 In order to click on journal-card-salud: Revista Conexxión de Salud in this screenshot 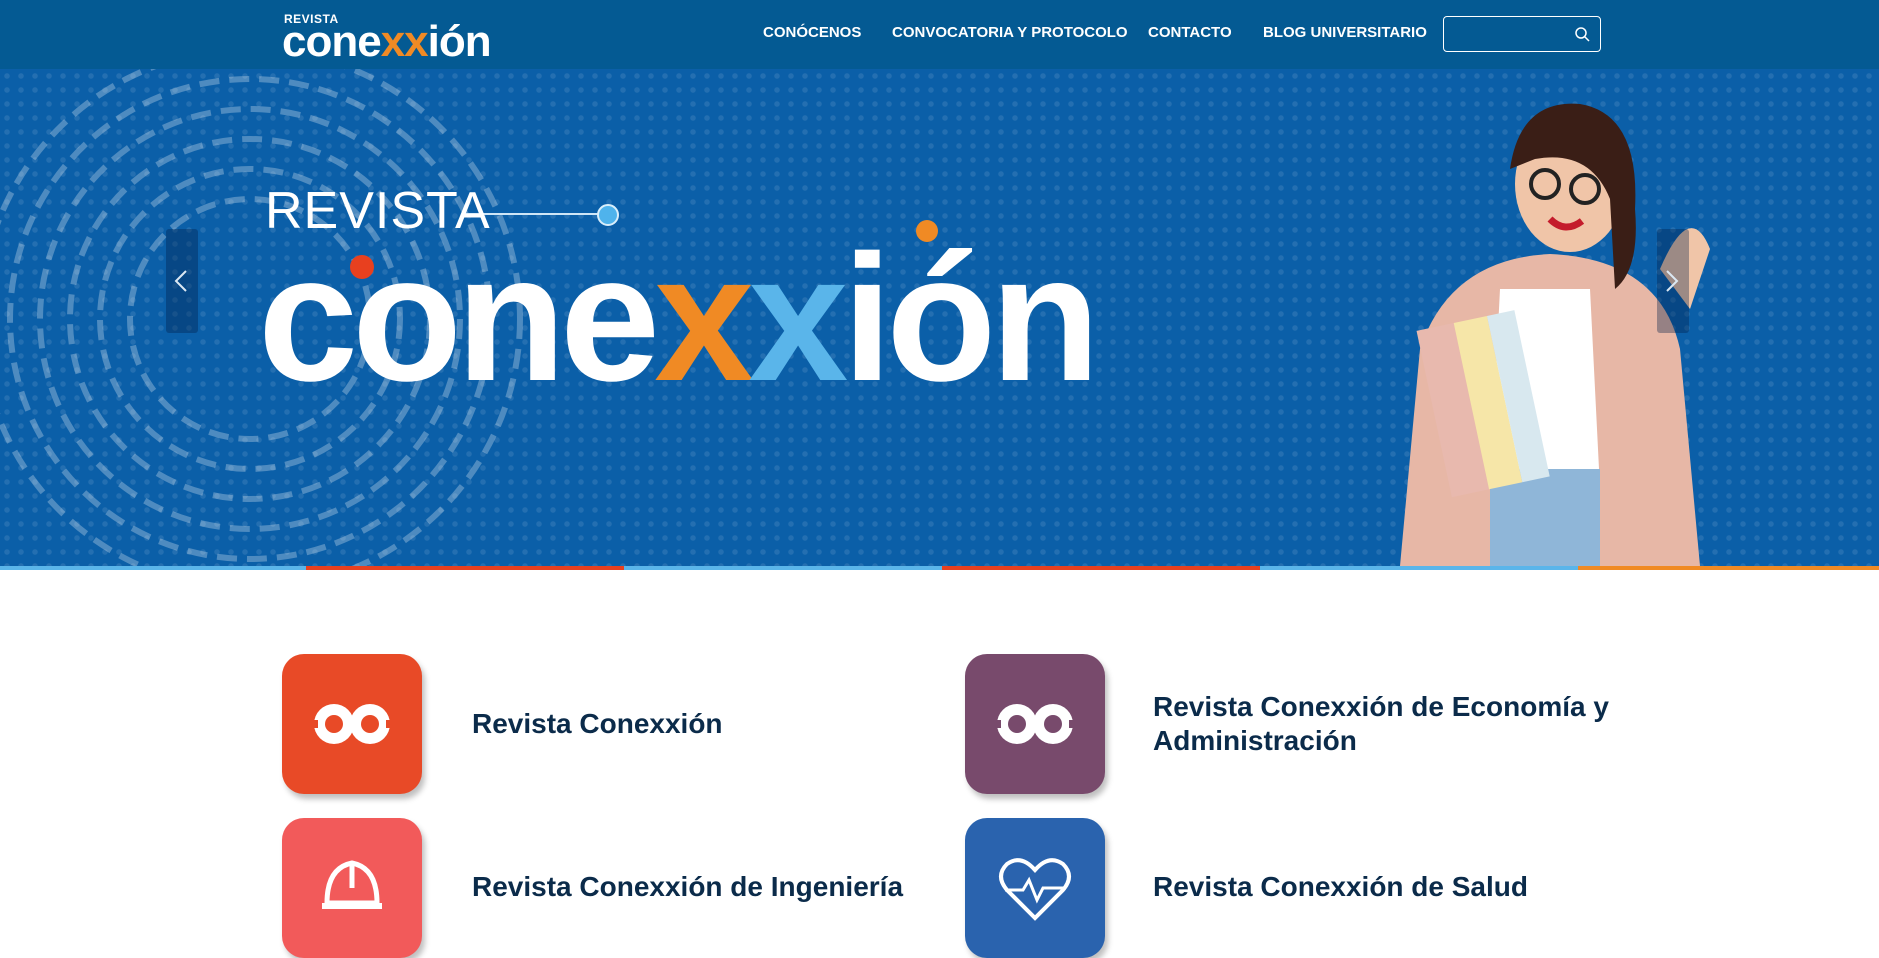, I will do `click(1285, 888)`.